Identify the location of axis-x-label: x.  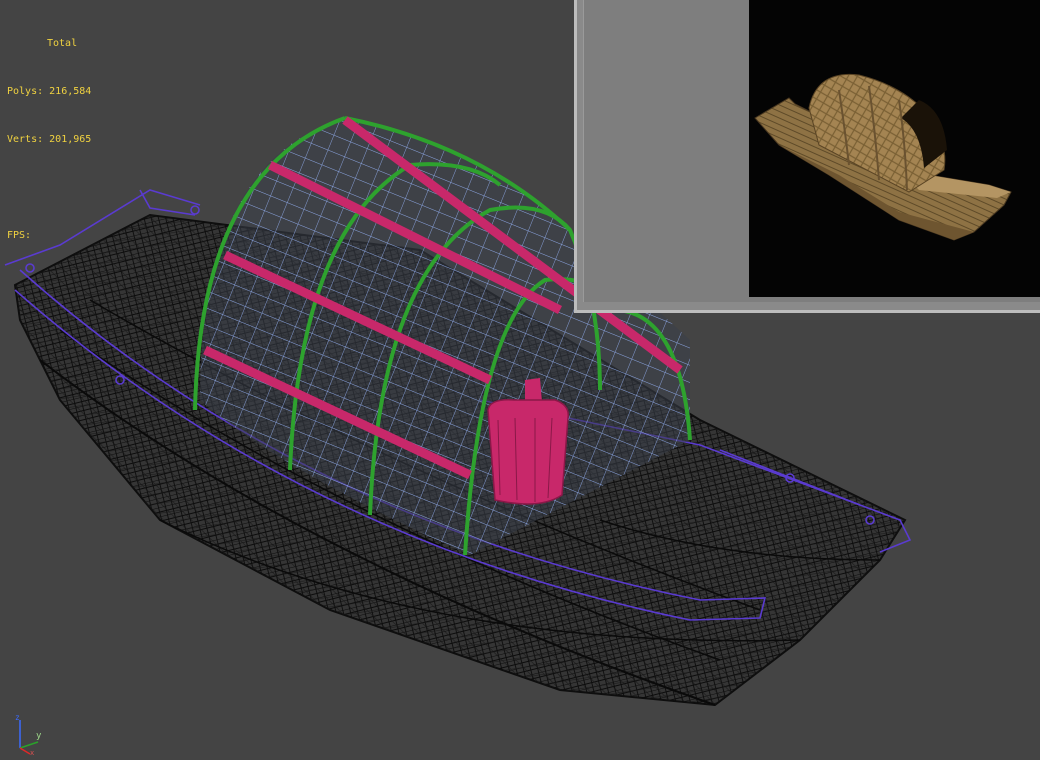
(32, 752).